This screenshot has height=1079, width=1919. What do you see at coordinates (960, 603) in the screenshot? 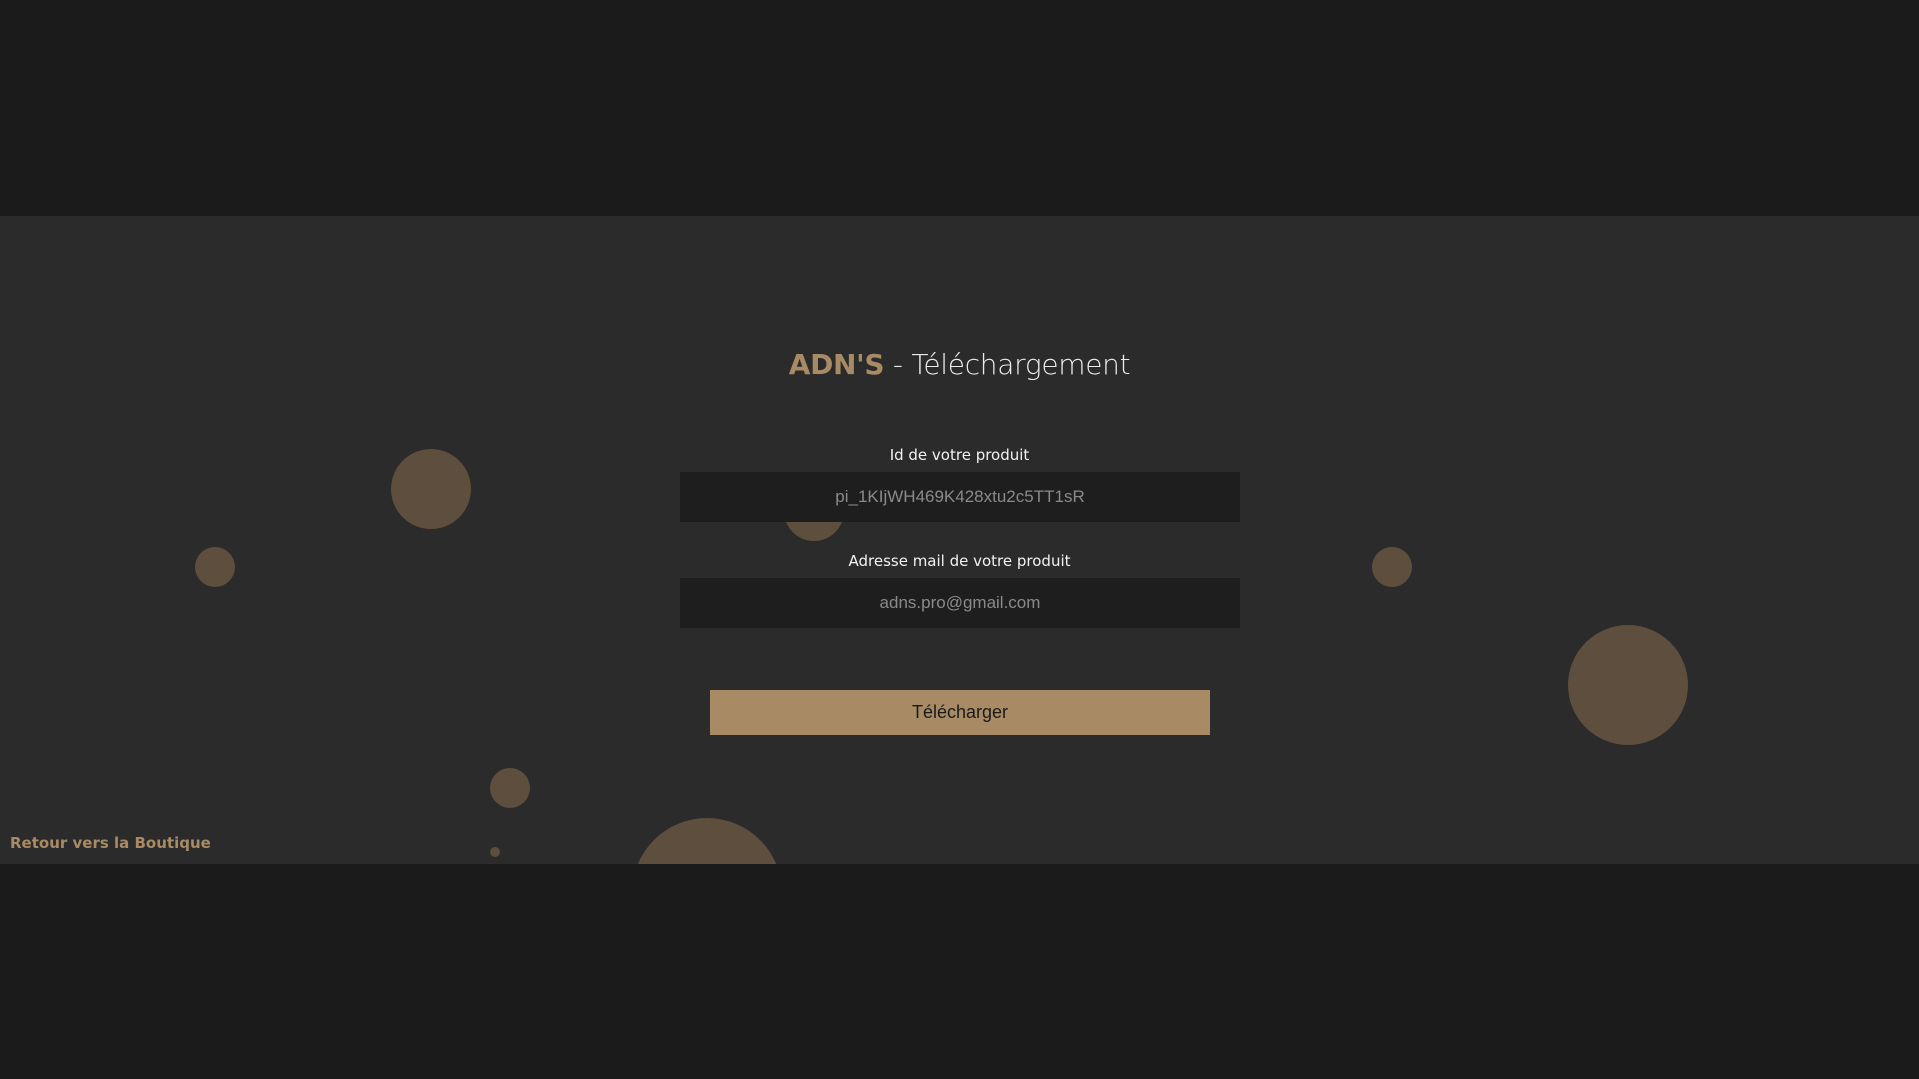
I see `email-input` at bounding box center [960, 603].